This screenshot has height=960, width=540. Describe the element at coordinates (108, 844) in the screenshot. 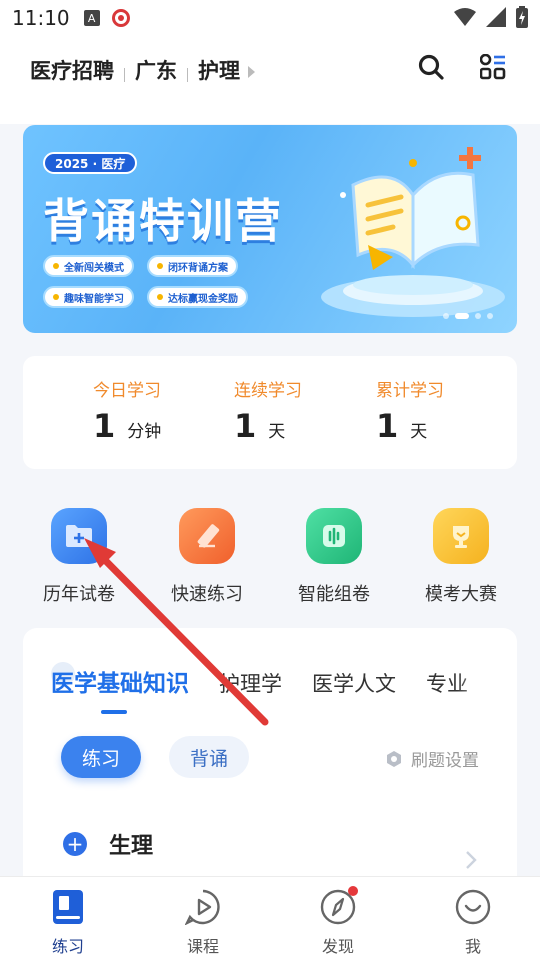

I see `subject-item: + 生理` at that location.